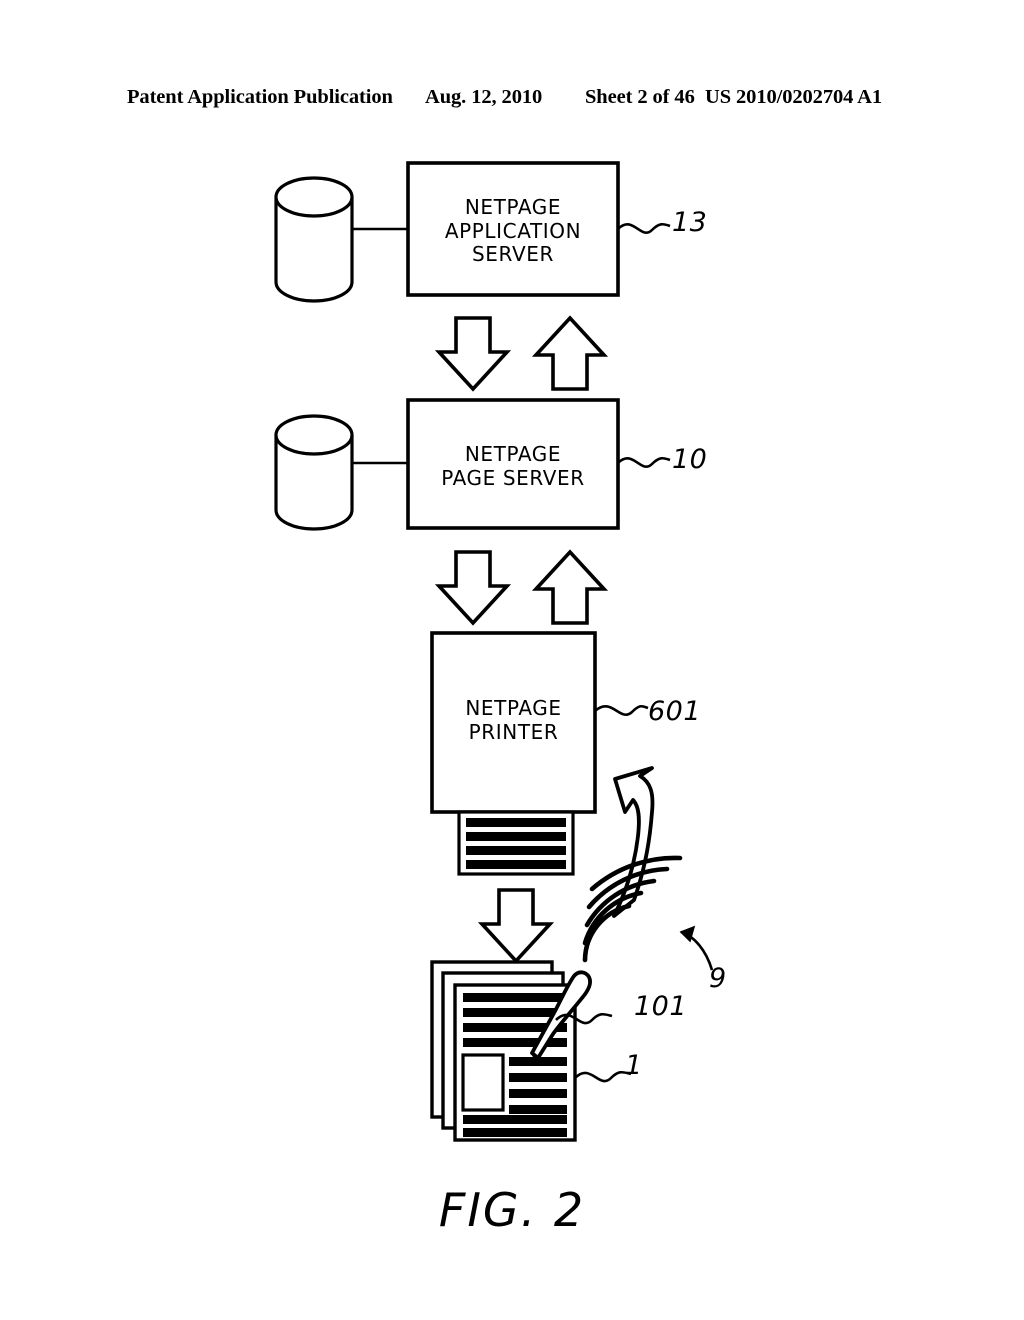 This screenshot has width=1024, height=1320. Describe the element at coordinates (718, 978) in the screenshot. I see `reference-numeral-9: 9` at that location.